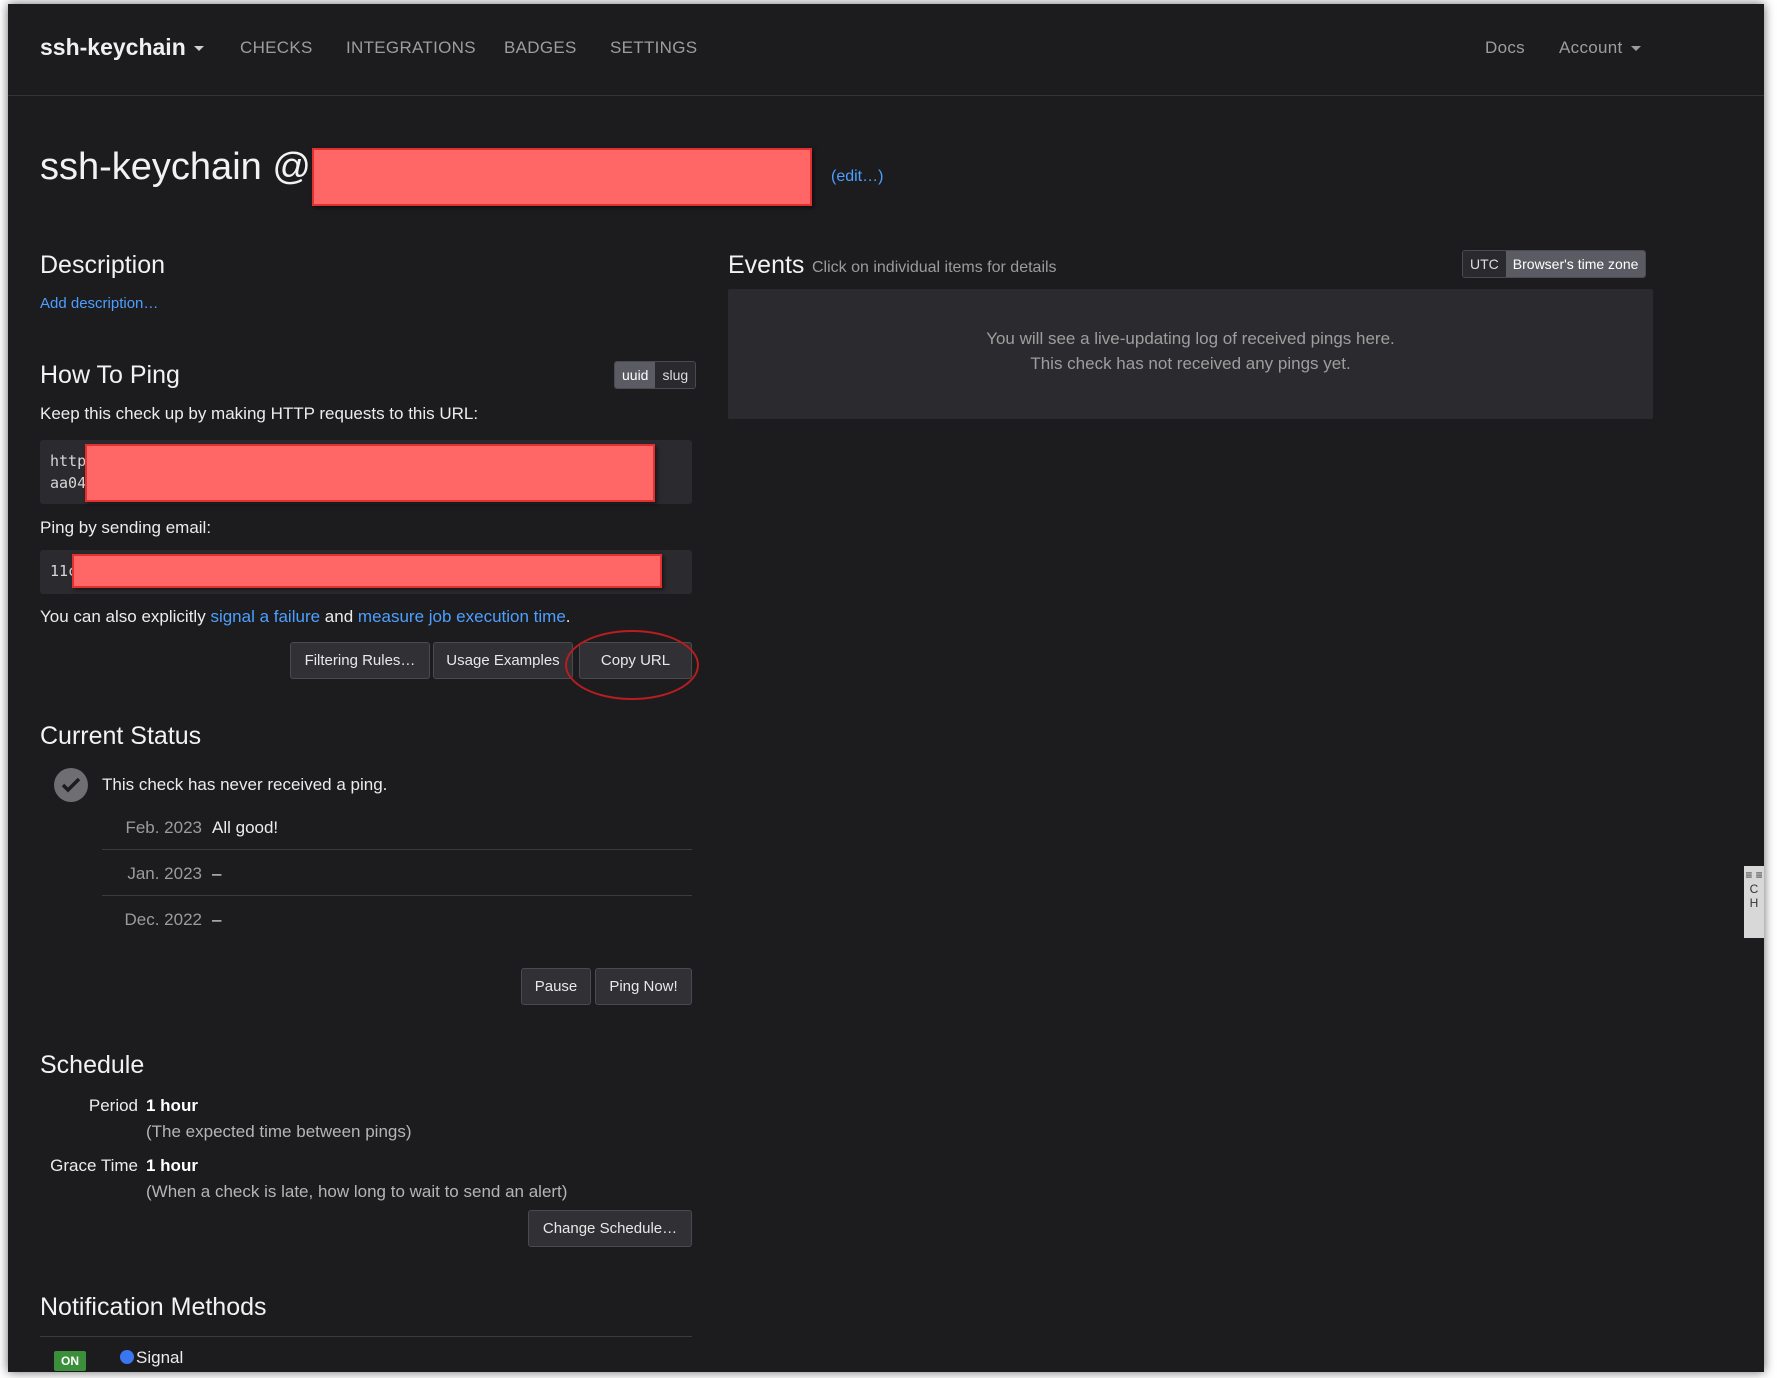  What do you see at coordinates (632, 665) in the screenshot?
I see `highlight-circle` at bounding box center [632, 665].